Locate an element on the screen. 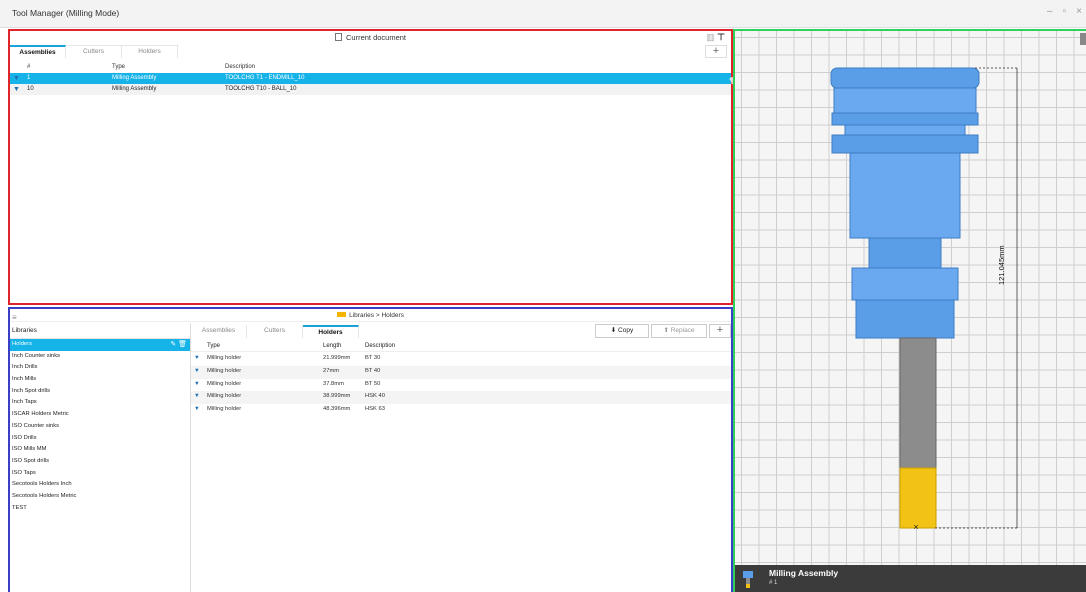 The height and width of the screenshot is (592, 1086). close-button: × is located at coordinates (1079, 11).